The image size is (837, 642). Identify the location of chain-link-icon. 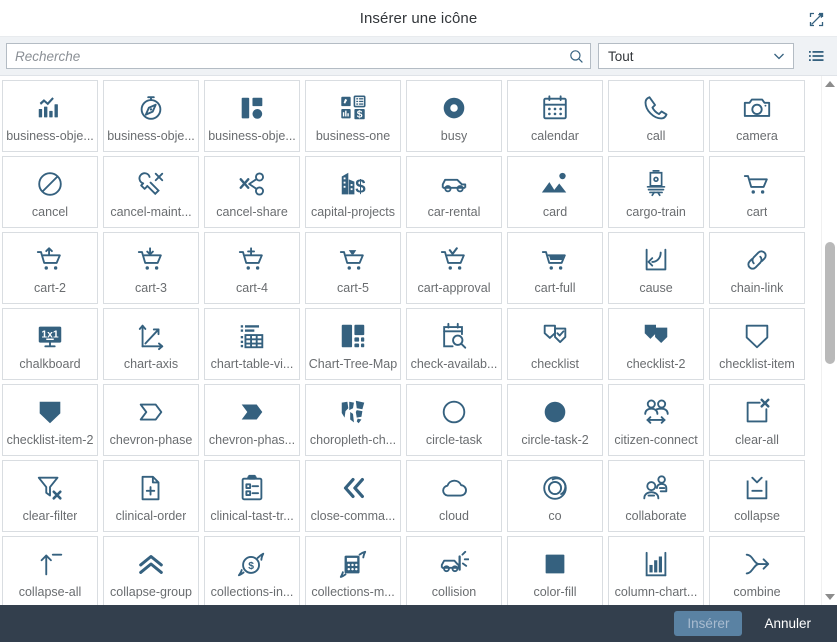
(757, 260).